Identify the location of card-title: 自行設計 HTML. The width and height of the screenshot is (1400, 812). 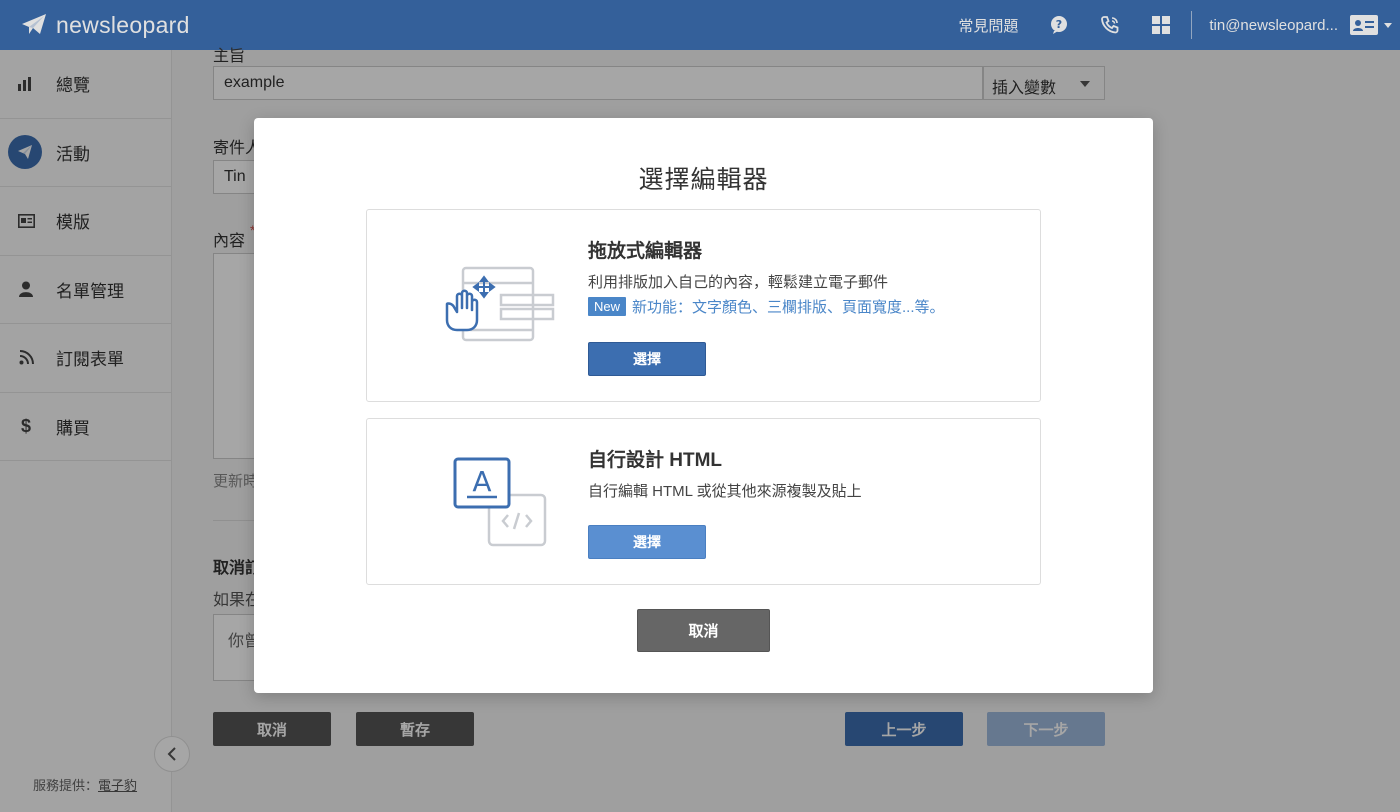
(655, 460).